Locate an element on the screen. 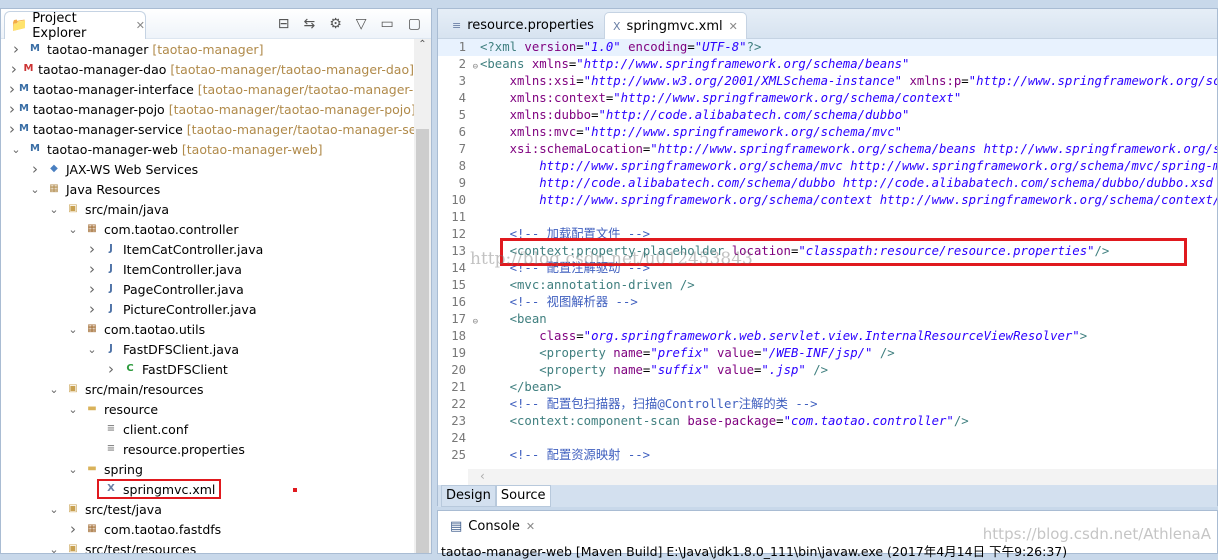  tab-springmvc-xml: Xspringmvc.xml ✕ is located at coordinates (675, 25).